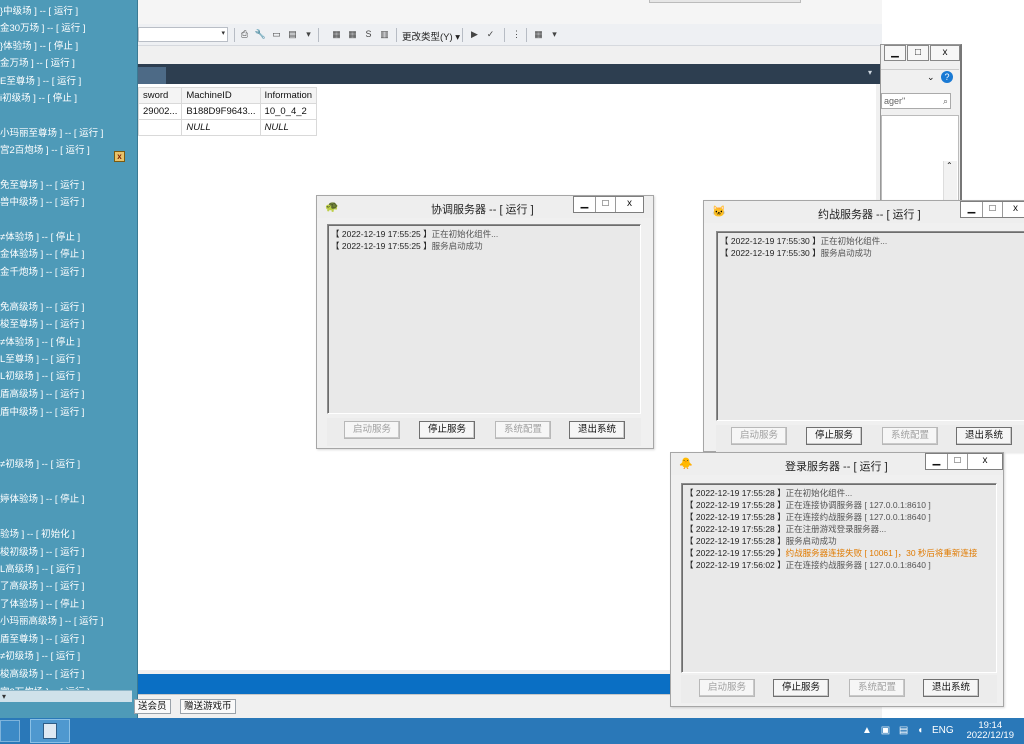 This screenshot has width=1024, height=744. I want to click on search-icon: ⌕, so click(945, 101).